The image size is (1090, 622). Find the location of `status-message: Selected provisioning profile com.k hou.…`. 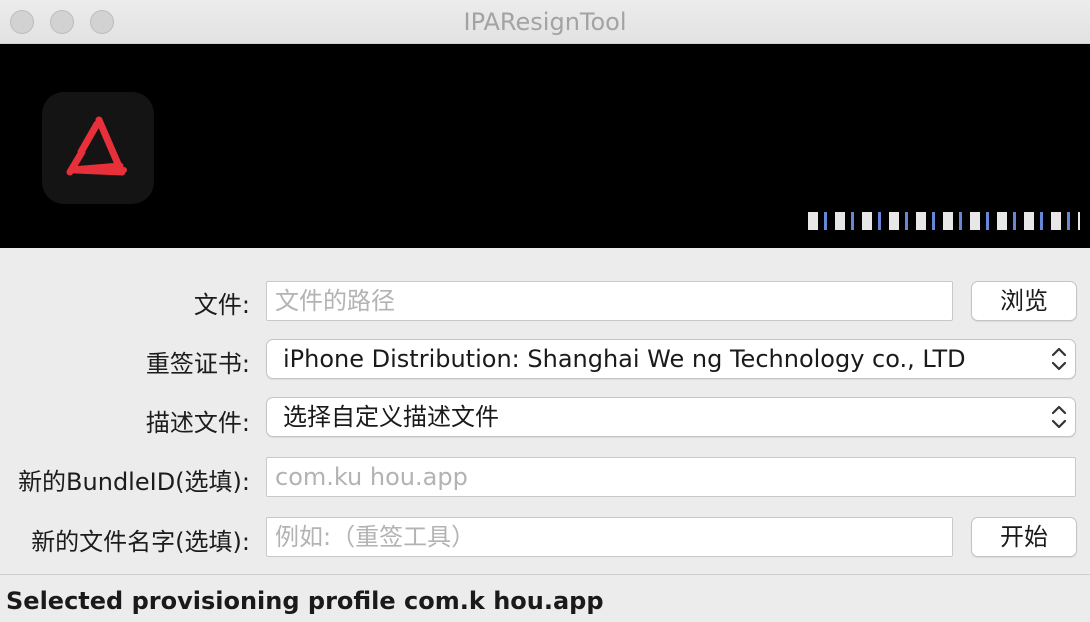

status-message: Selected provisioning profile com.k hou.… is located at coordinates (305, 601).